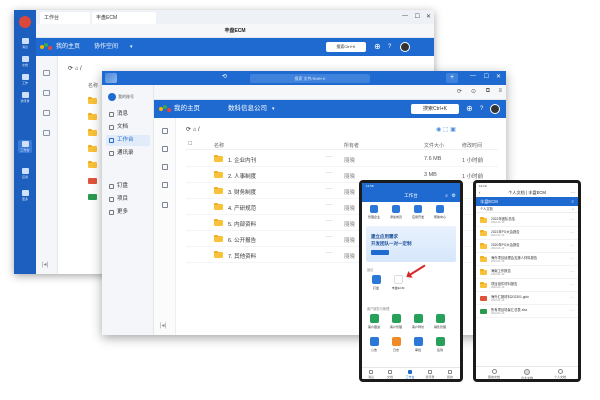 This screenshot has width=600, height=400. I want to click on app-item: 日志, so click(396, 344).